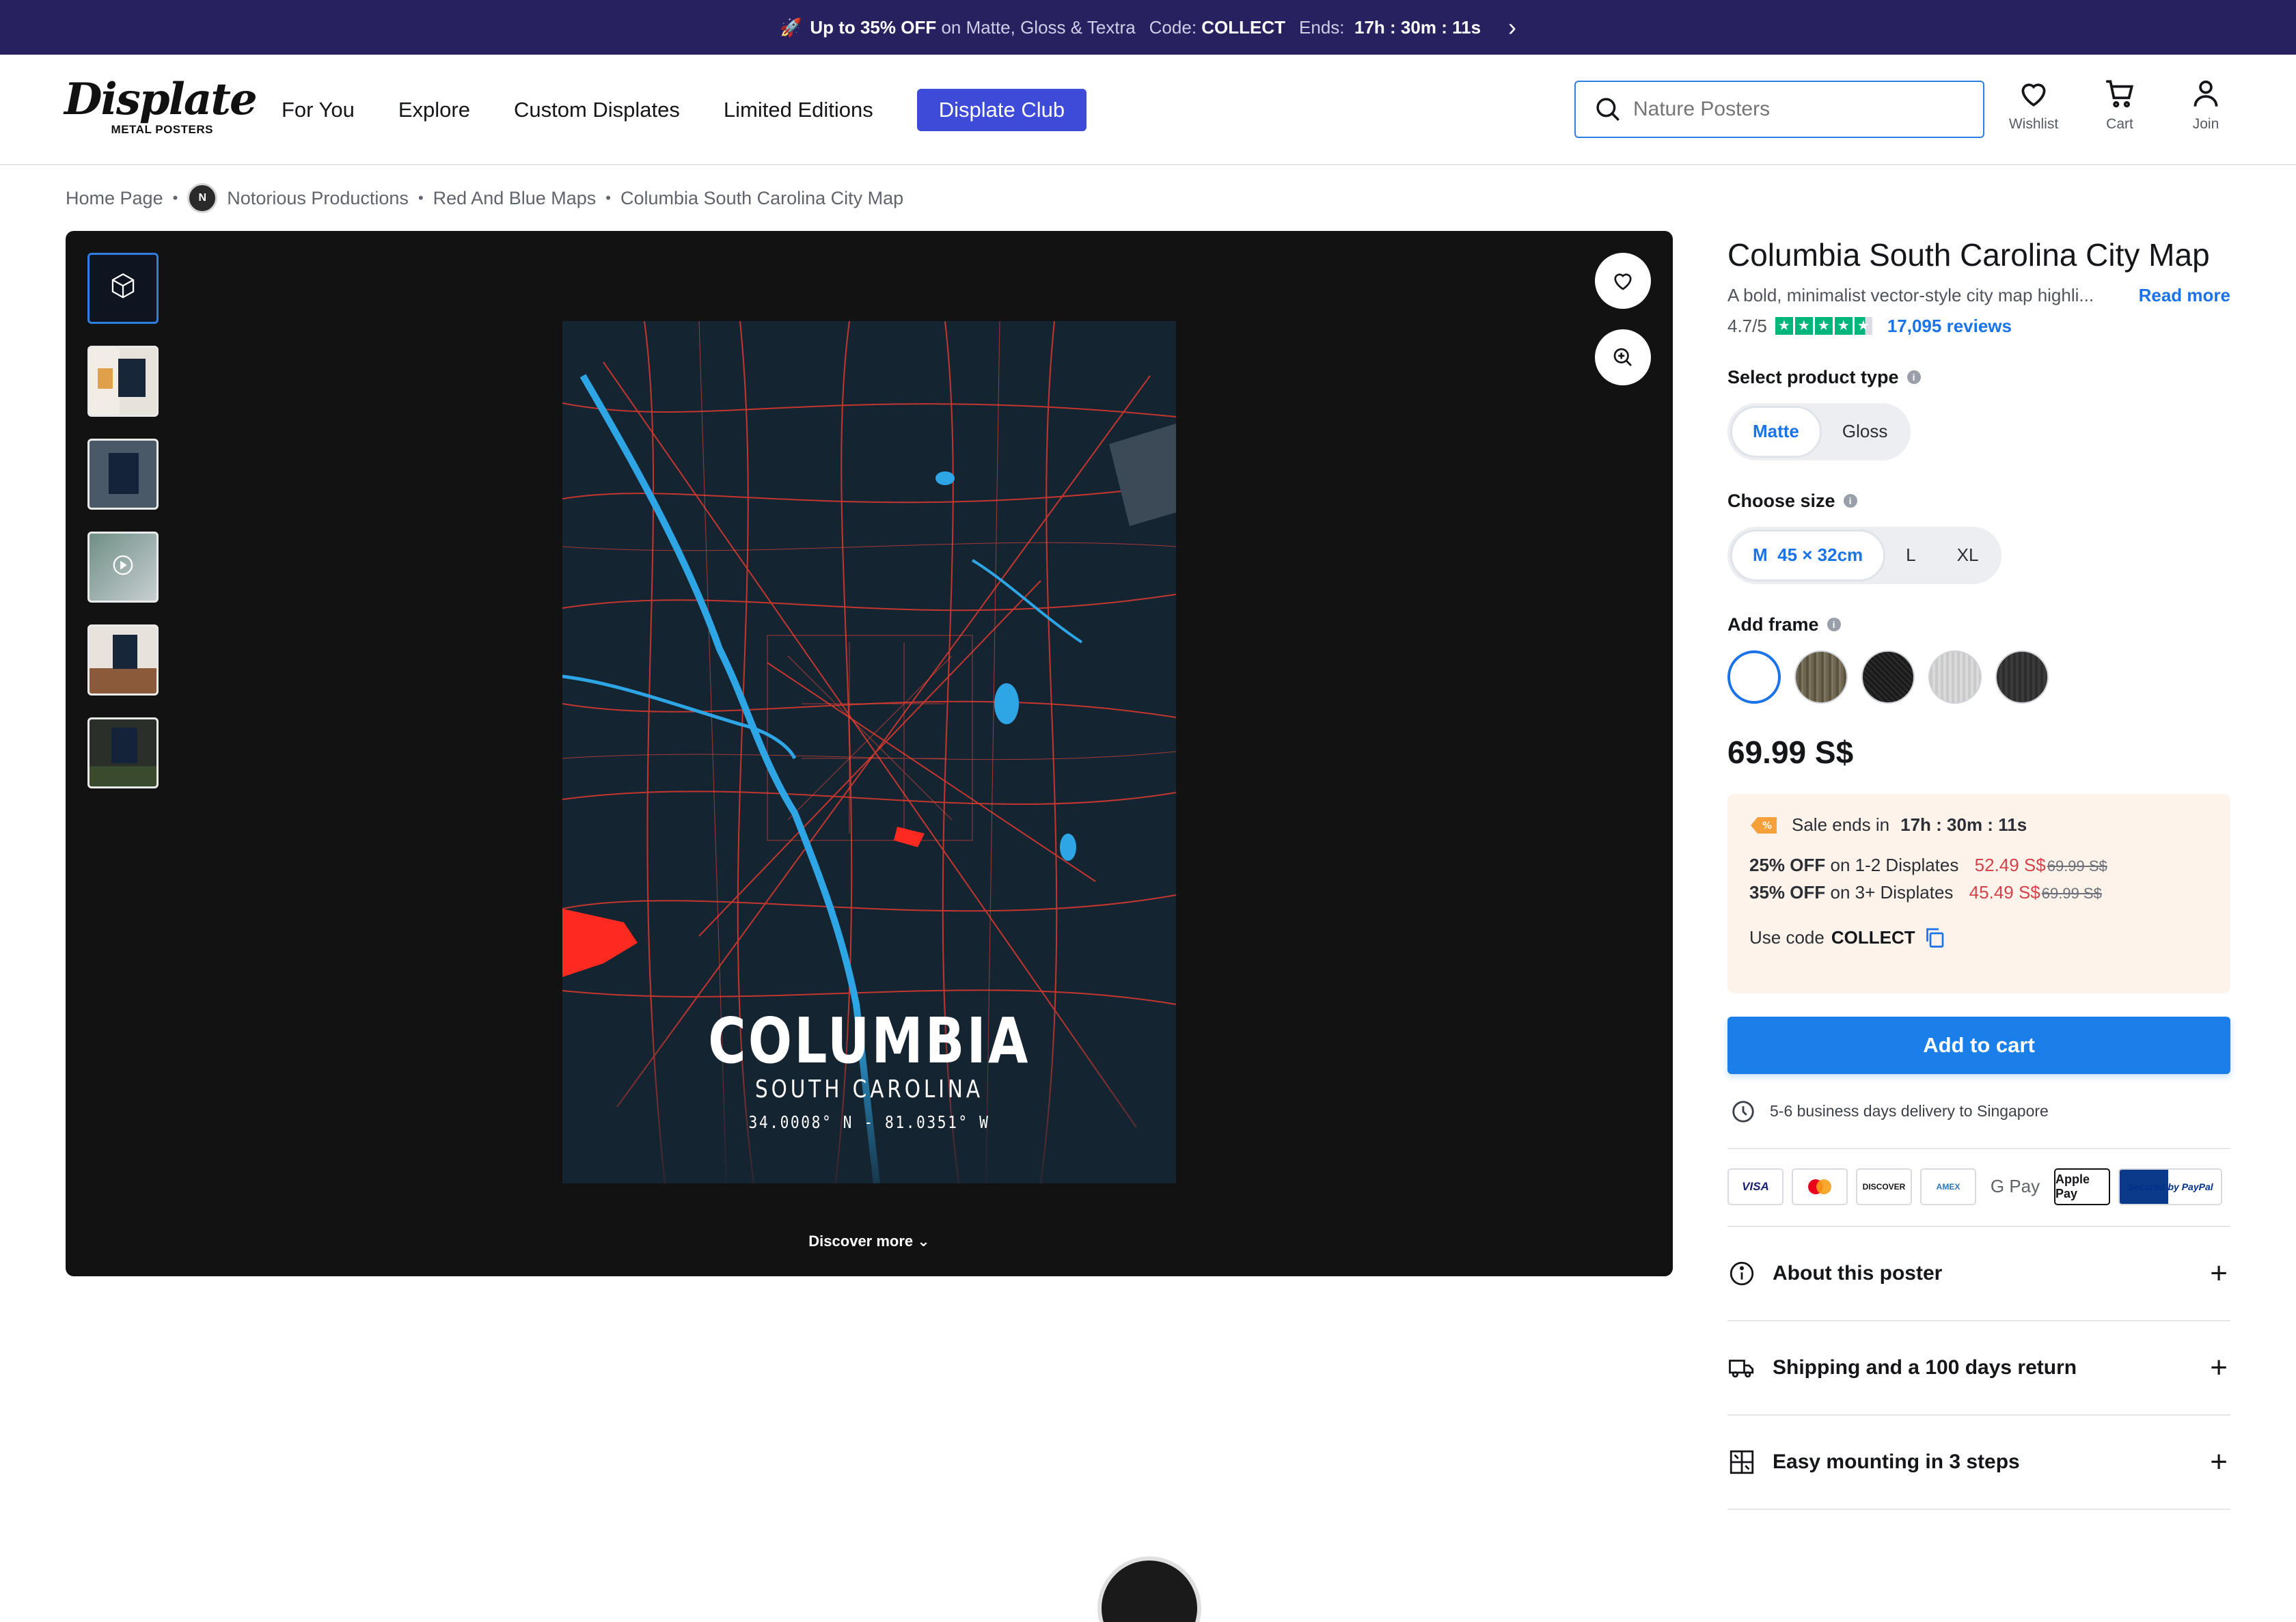 This screenshot has height=1622, width=2296. Describe the element at coordinates (1934, 937) in the screenshot. I see `copy-icon` at that location.